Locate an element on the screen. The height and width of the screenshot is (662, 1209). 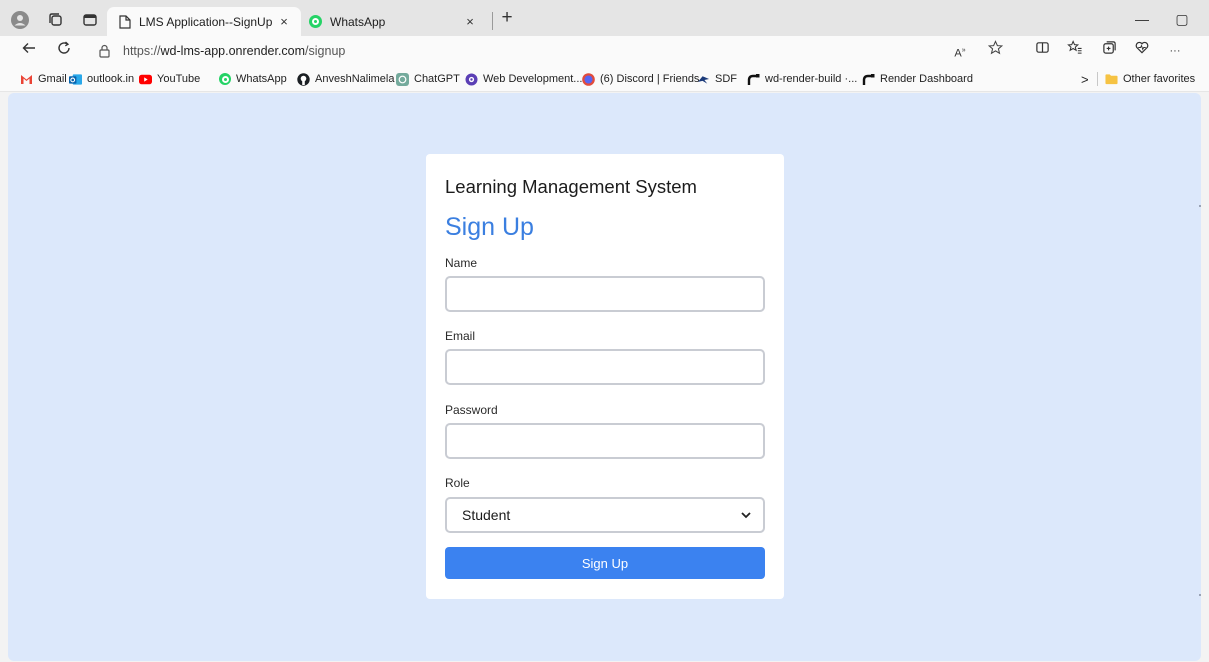
workspaces-icon is located at coordinates (56, 20).